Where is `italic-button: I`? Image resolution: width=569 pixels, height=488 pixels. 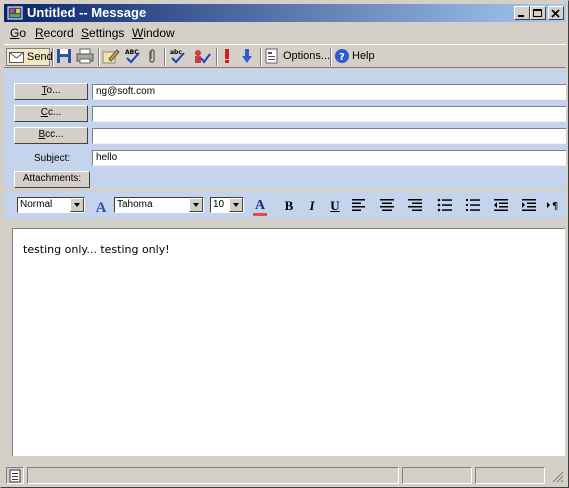
italic-button: I is located at coordinates (312, 206).